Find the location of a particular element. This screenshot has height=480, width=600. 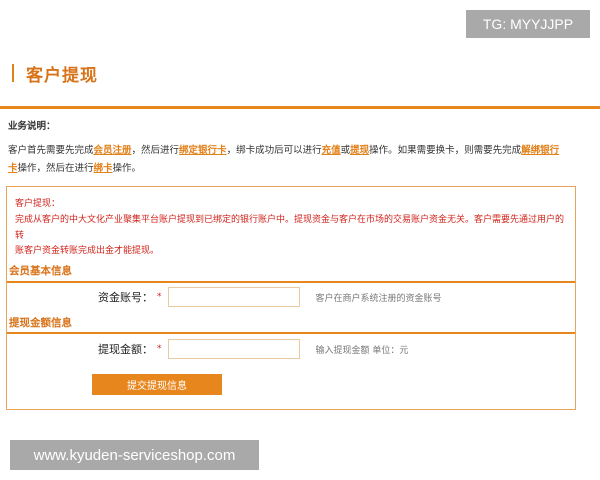

rebind-card-link: 绑卡 is located at coordinates (103, 168).